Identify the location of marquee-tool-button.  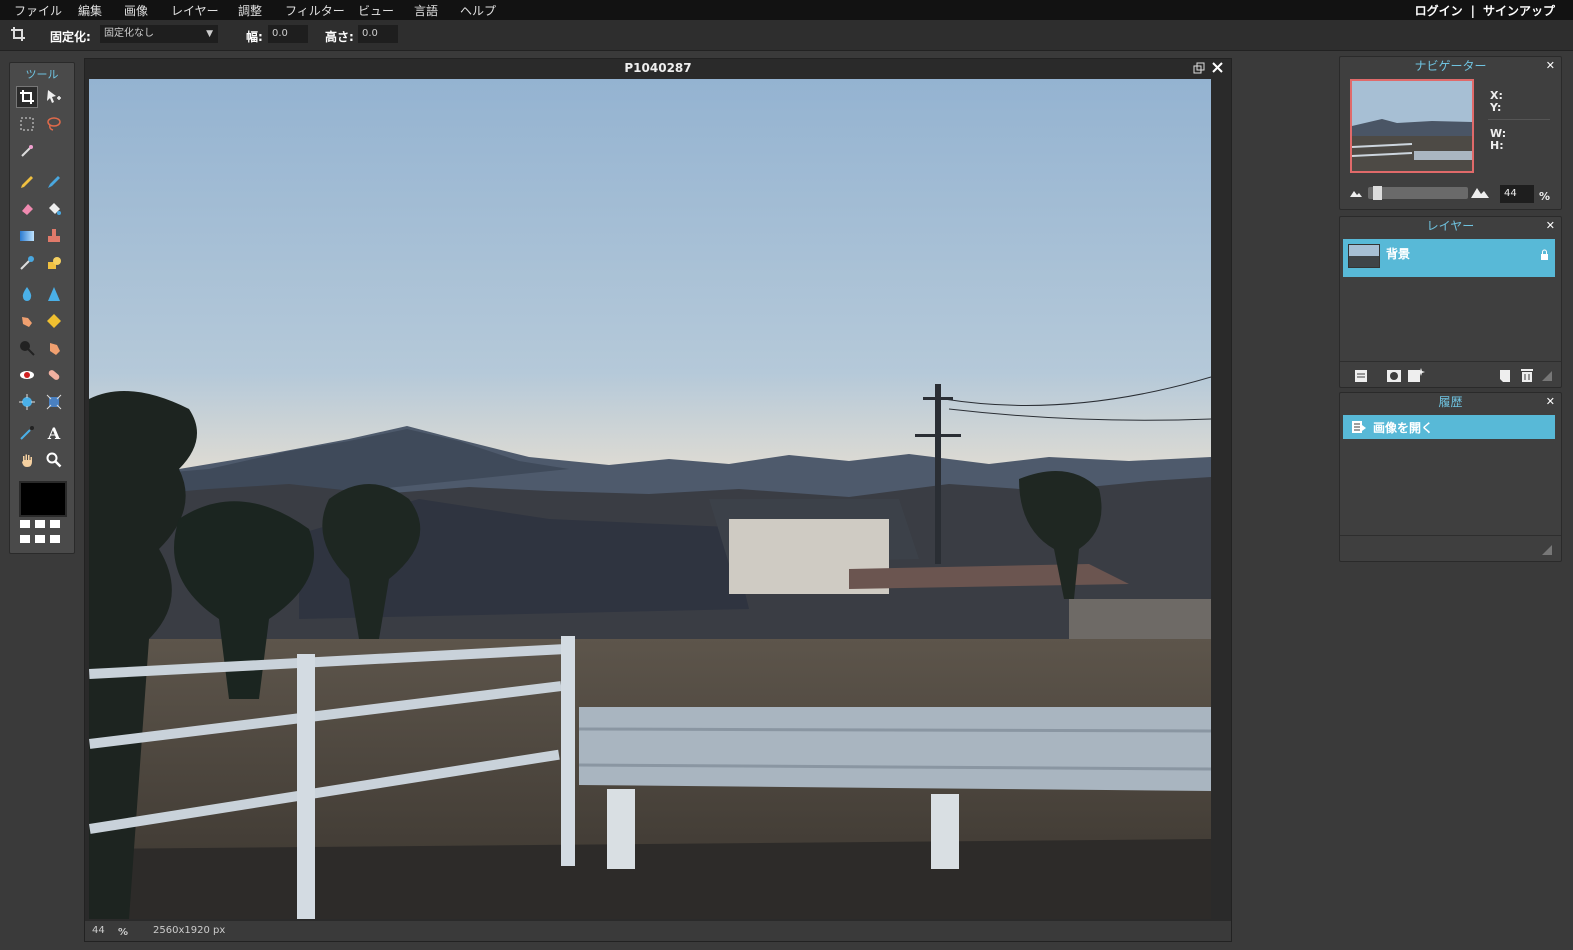
(27, 124).